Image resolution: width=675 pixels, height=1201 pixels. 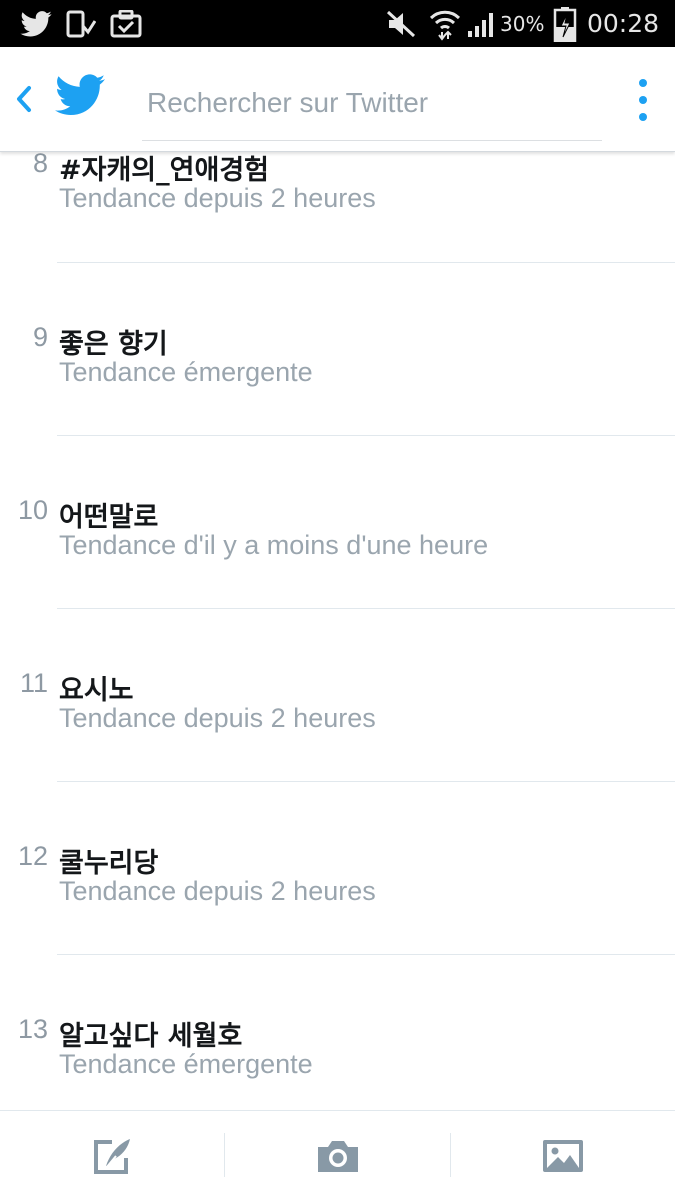 I want to click on phone-download-icon, so click(x=81, y=23).